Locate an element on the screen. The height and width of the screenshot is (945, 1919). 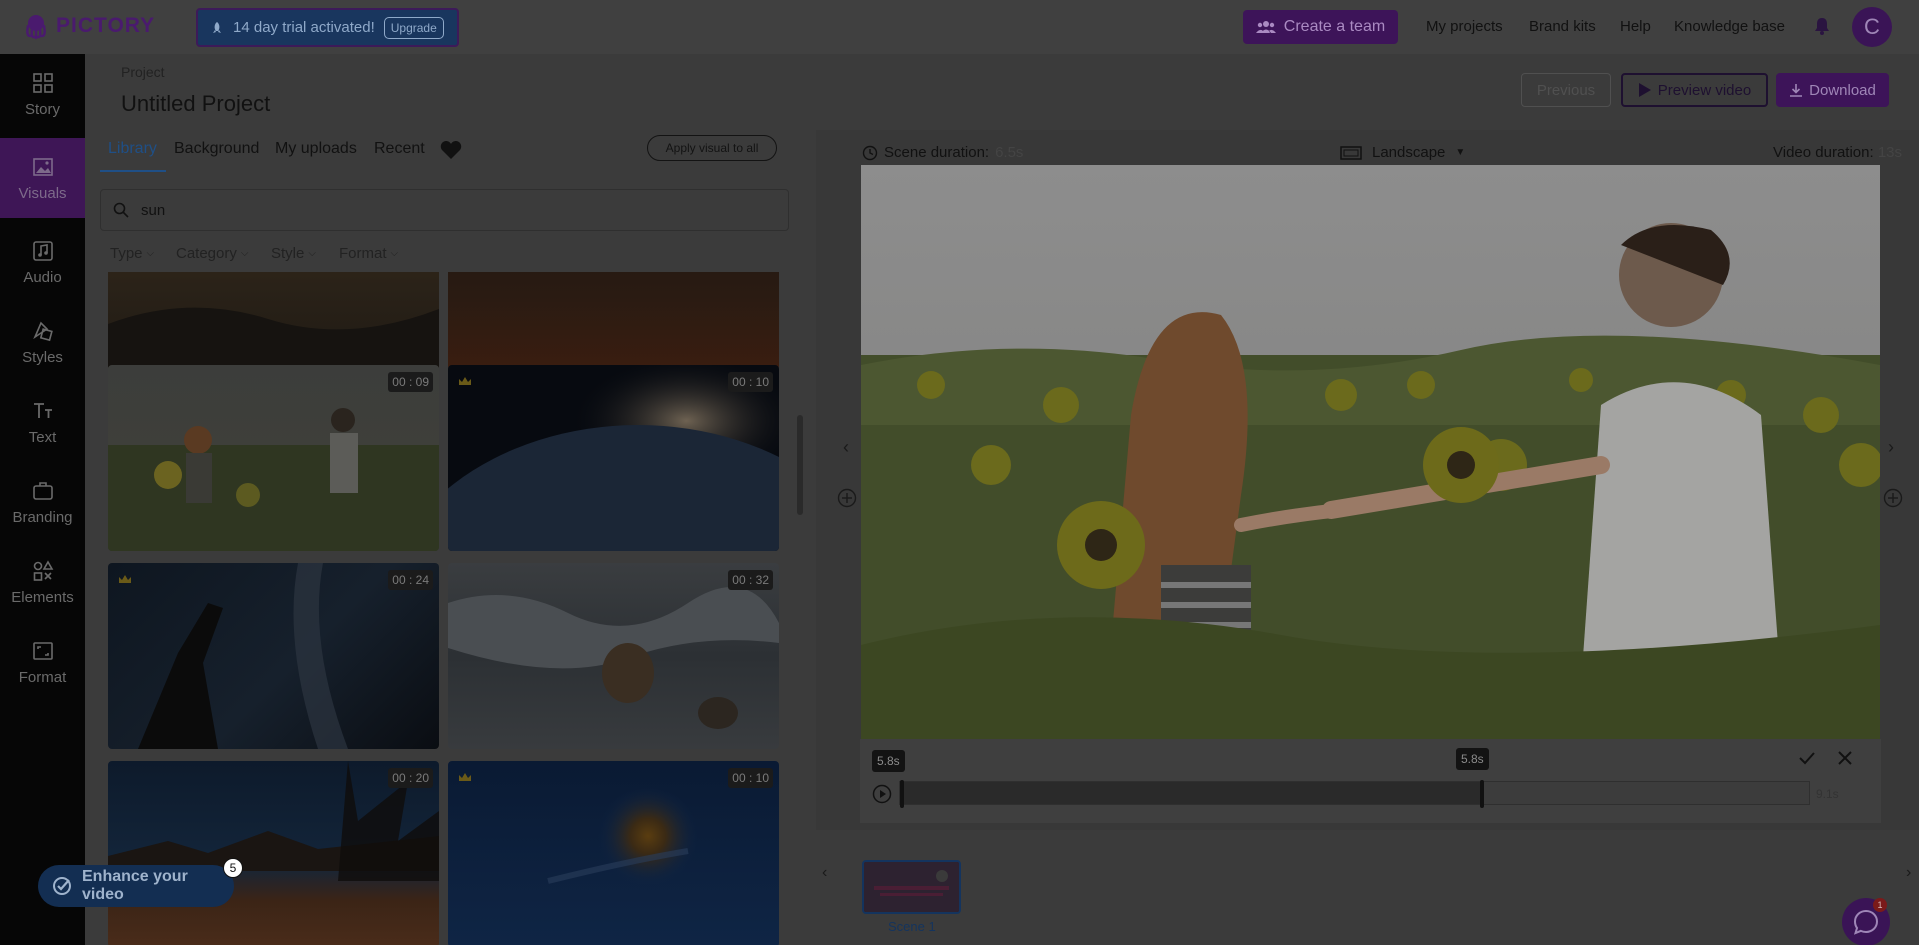
sidebar-item-audio: Audio is located at coordinates (42, 262).